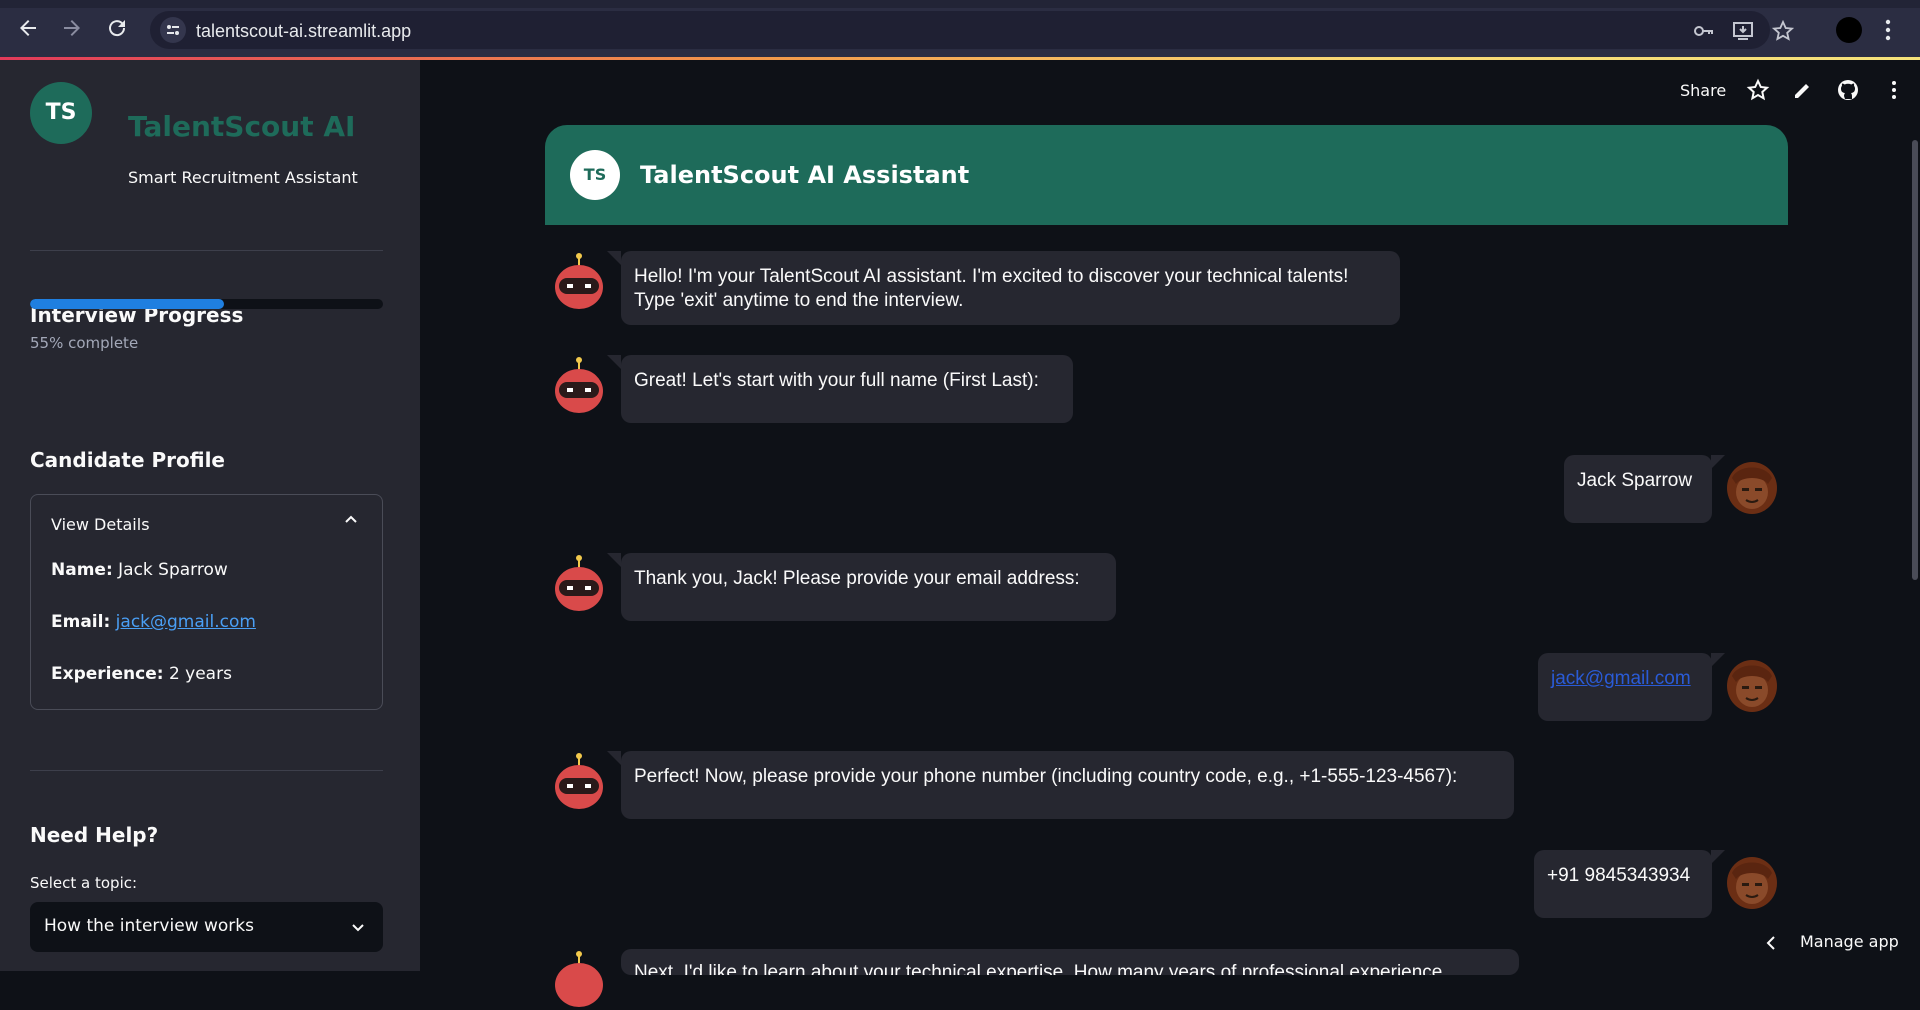  What do you see at coordinates (173, 30) in the screenshot?
I see `site-info-icon` at bounding box center [173, 30].